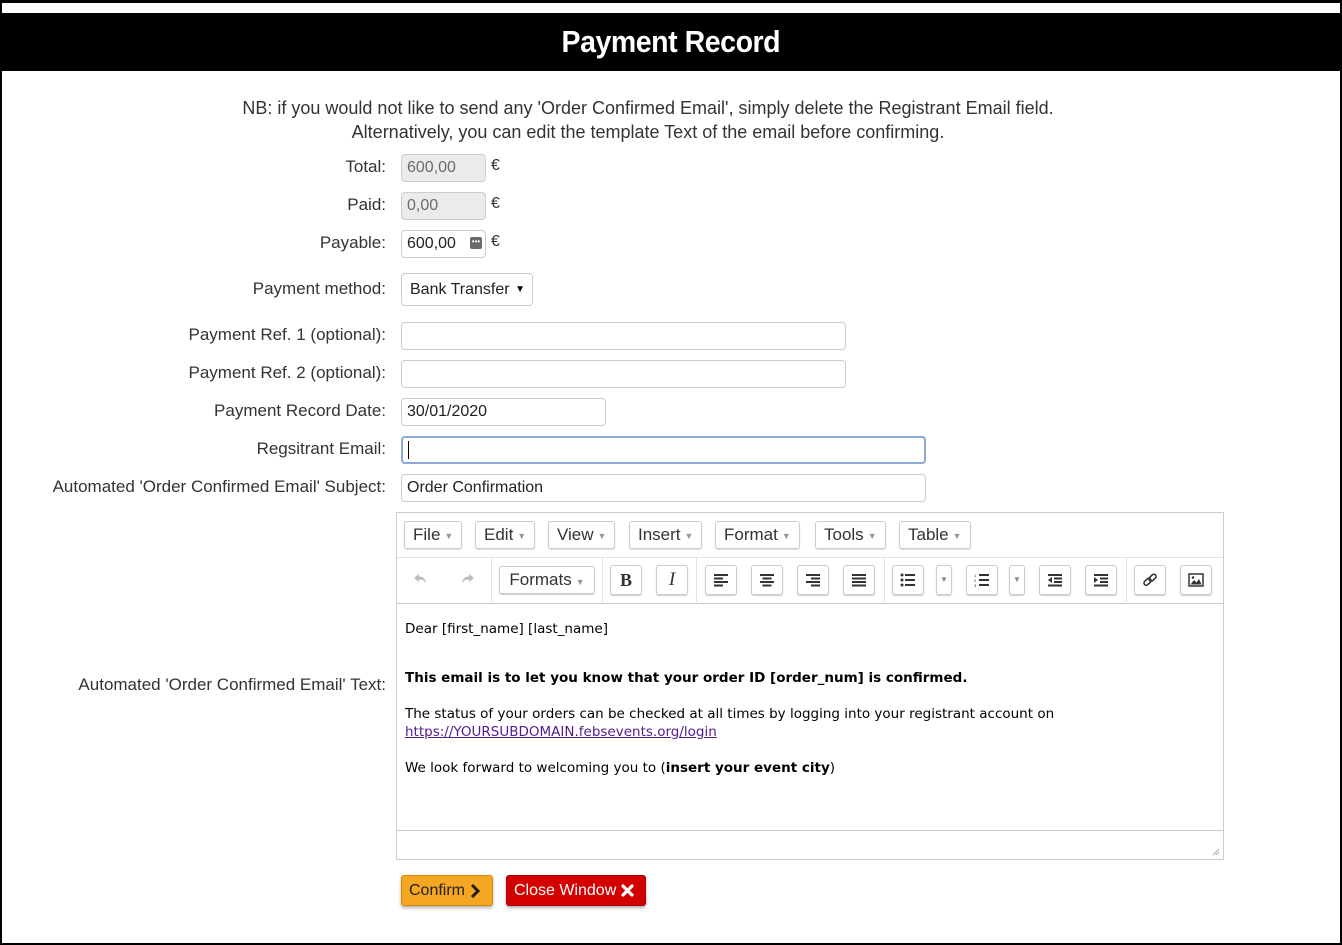  I want to click on text-cursor, so click(408, 449).